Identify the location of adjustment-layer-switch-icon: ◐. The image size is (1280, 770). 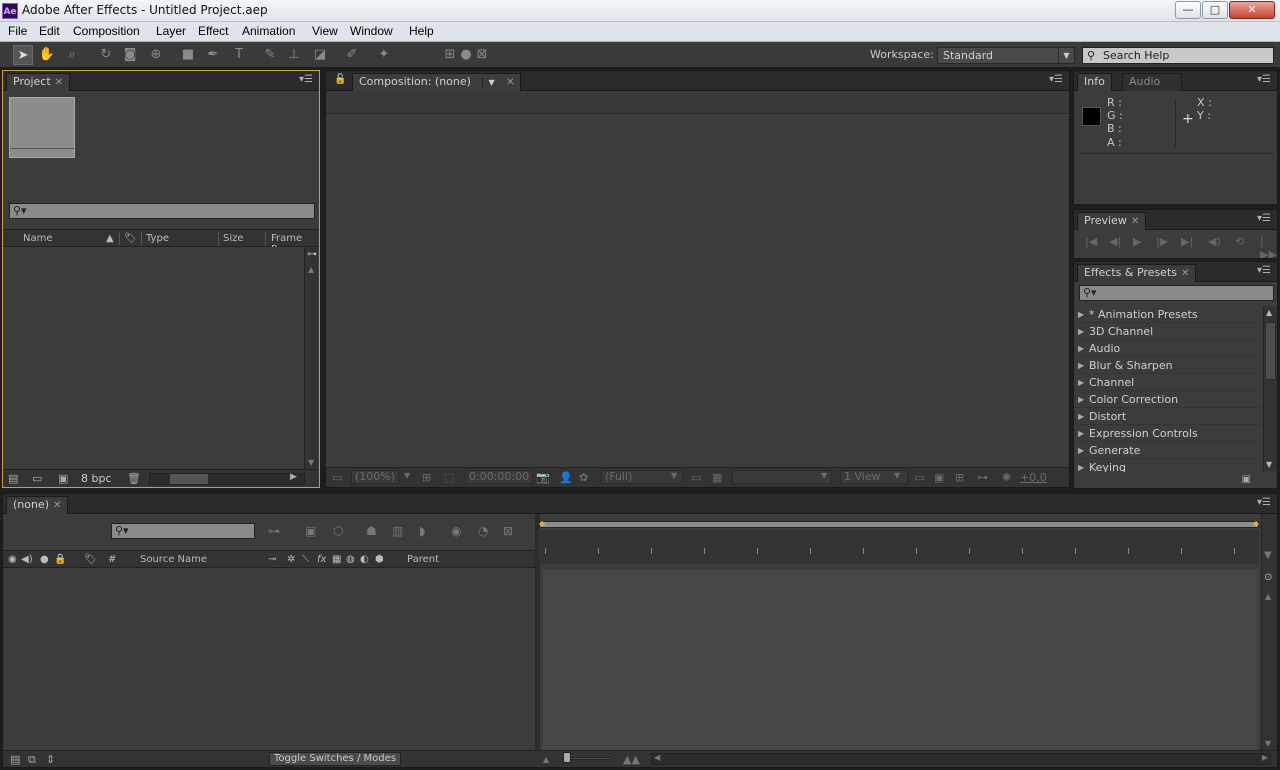
(364, 559).